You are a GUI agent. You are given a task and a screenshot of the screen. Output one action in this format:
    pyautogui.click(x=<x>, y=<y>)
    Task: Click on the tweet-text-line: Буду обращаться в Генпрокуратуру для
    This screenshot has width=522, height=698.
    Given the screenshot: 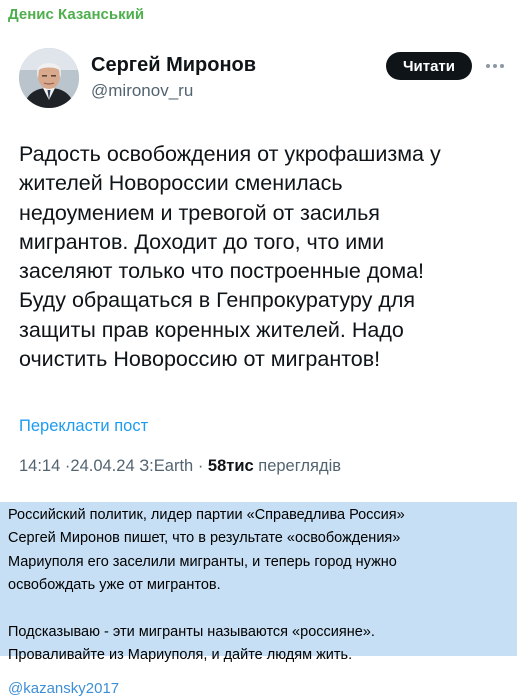 What is the action you would take?
    pyautogui.click(x=217, y=300)
    